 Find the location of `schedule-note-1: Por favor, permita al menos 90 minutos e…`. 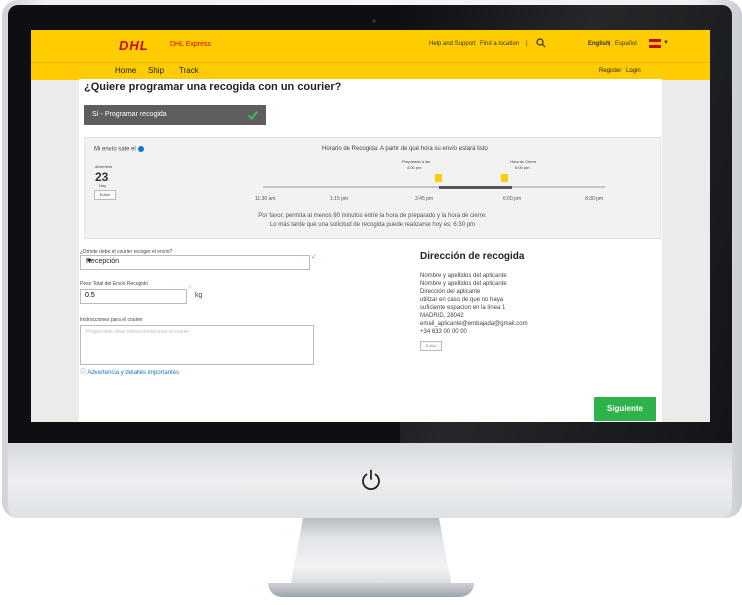

schedule-note-1: Por favor, permita al menos 90 minutos e… is located at coordinates (372, 216).